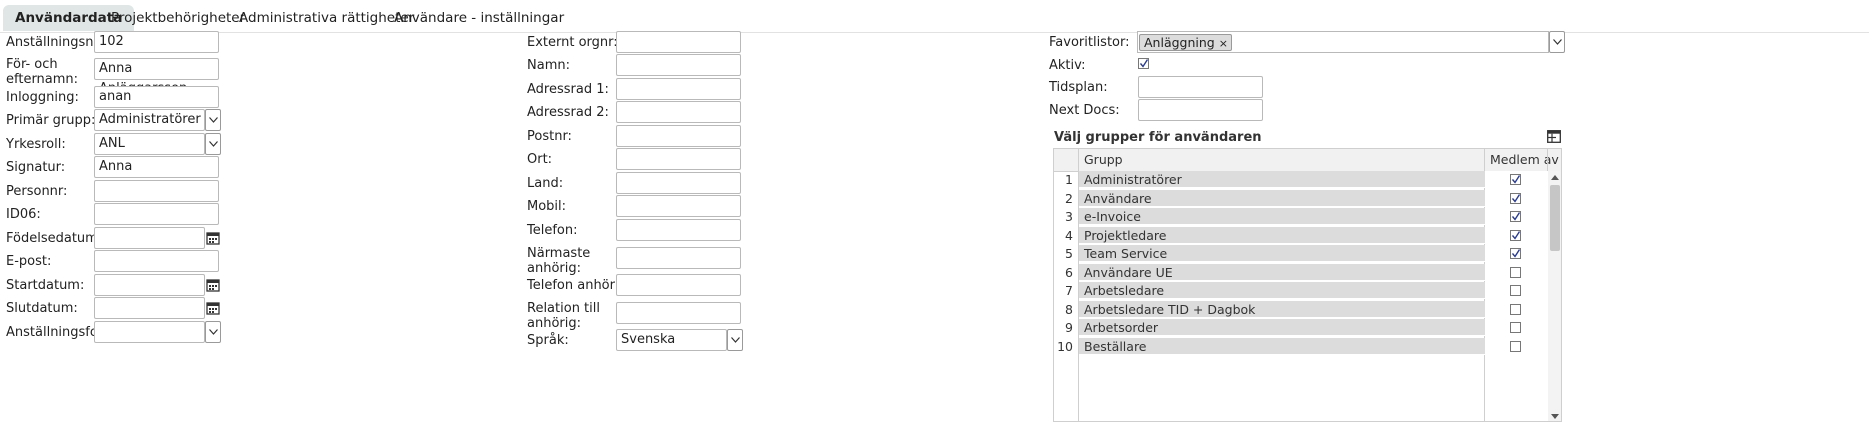  What do you see at coordinates (1067, 65) in the screenshot?
I see `active-label: Aktiv:` at bounding box center [1067, 65].